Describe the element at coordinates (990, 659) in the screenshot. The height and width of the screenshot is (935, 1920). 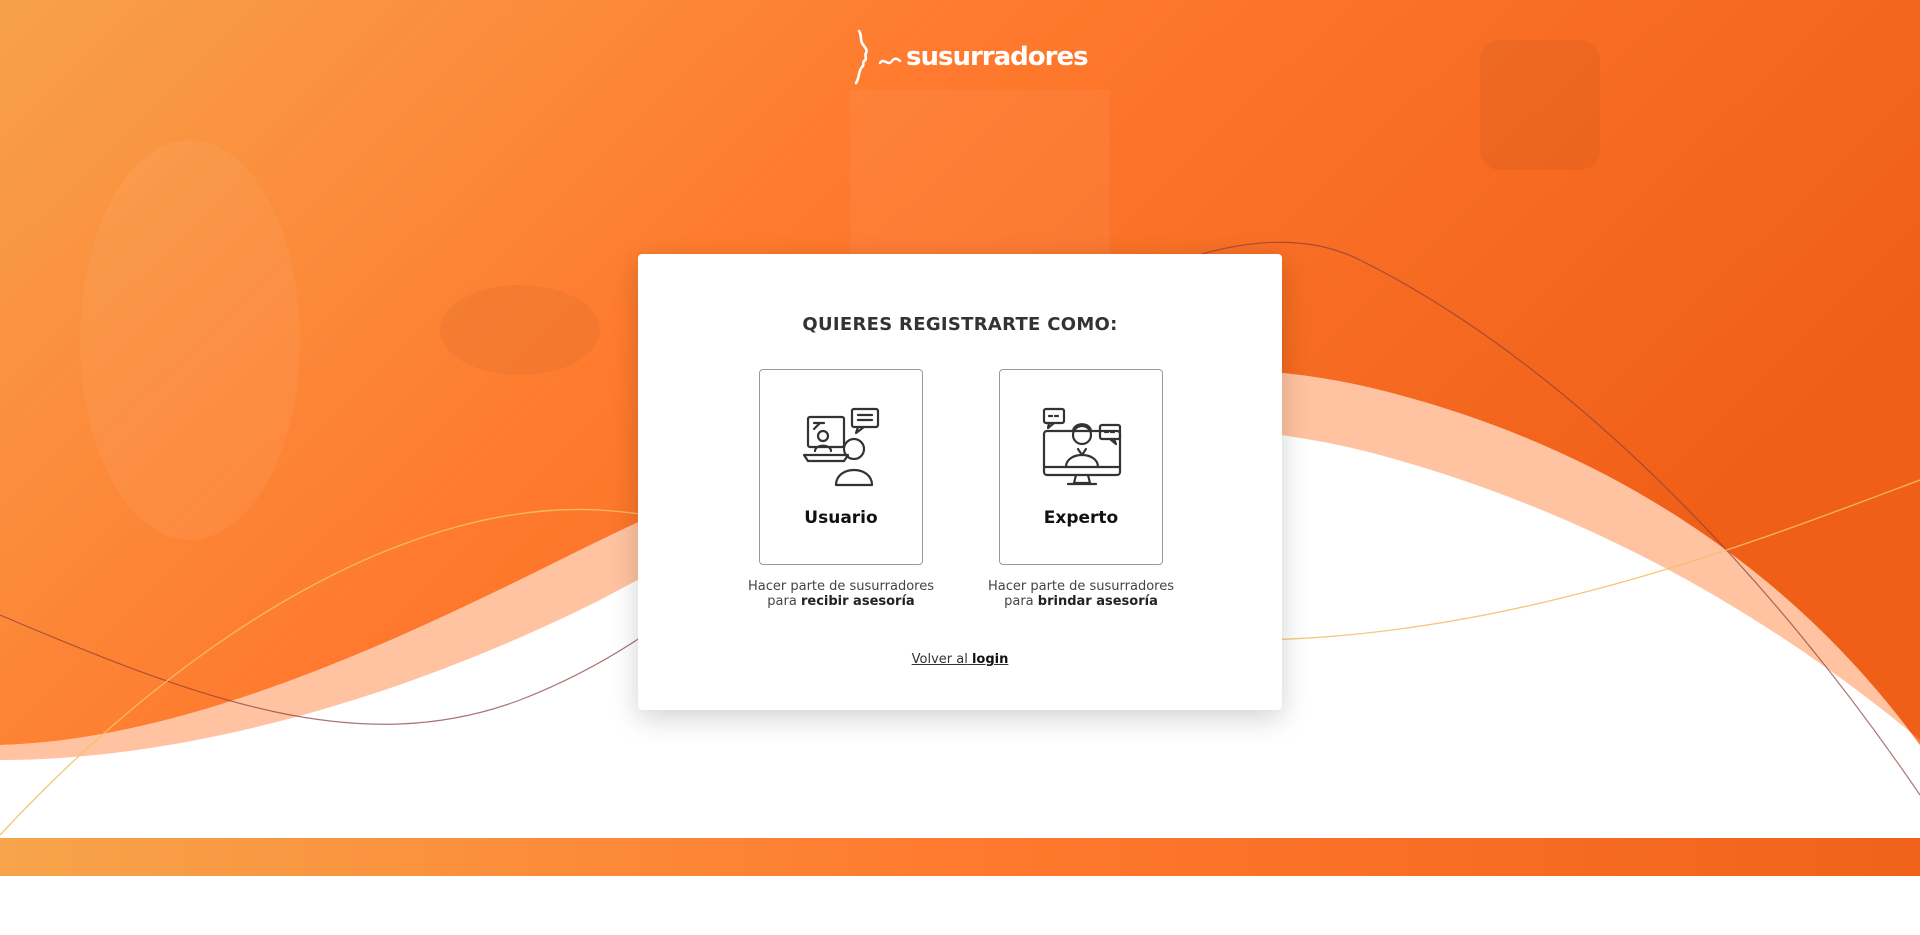
I see `back-link-text: login` at that location.